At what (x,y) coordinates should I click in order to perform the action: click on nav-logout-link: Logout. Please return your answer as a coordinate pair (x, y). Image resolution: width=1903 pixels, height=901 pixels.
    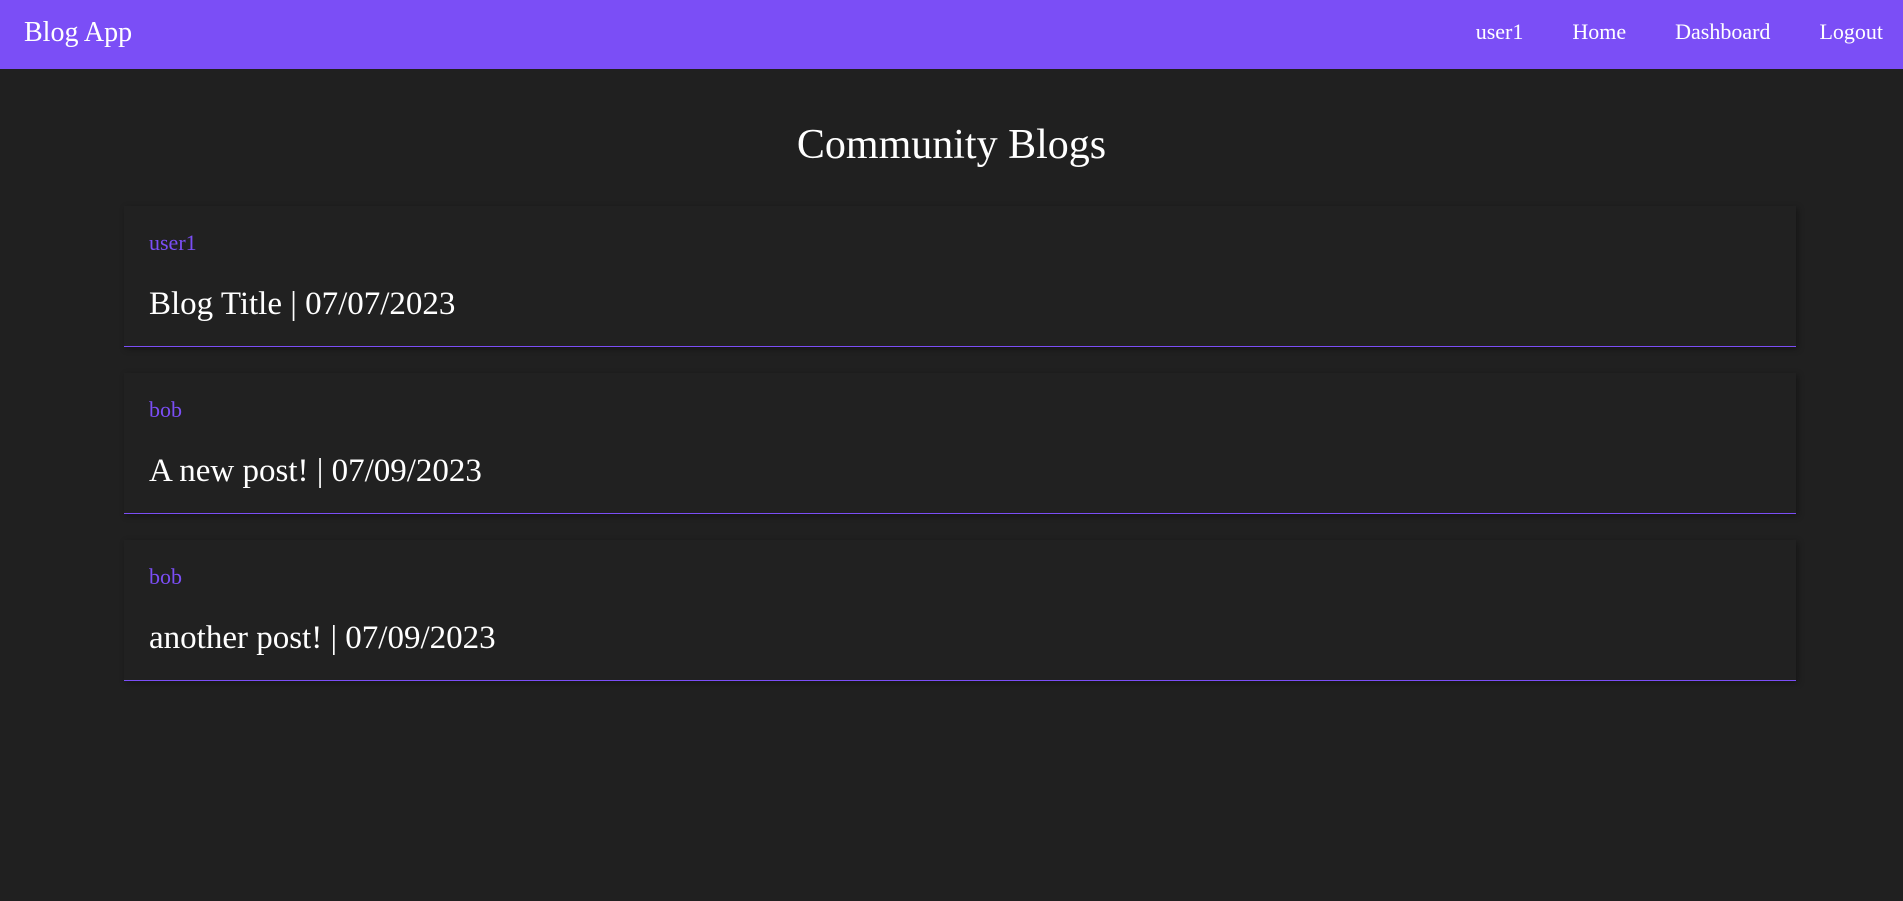
    Looking at the image, I should click on (1851, 31).